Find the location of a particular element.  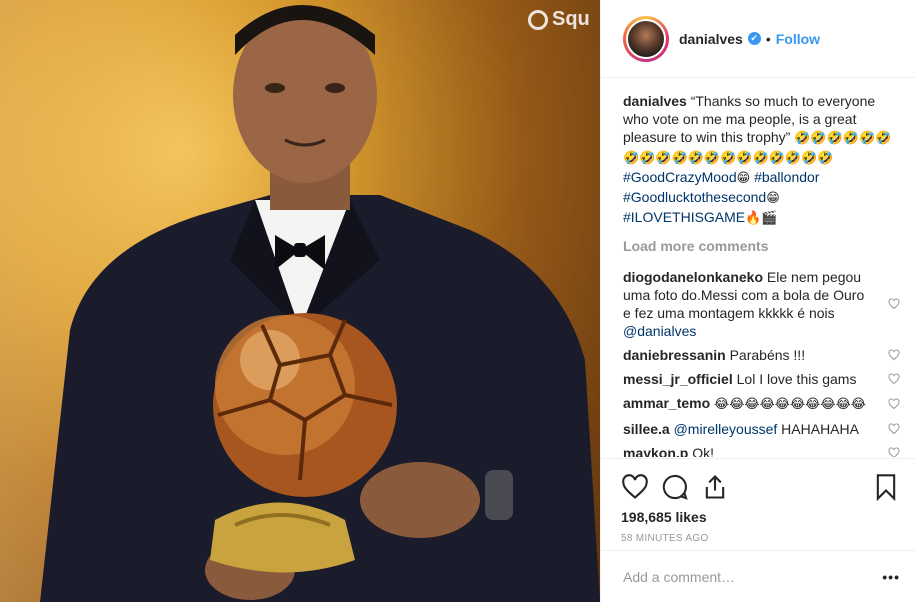

caption-emoji-3: 😁 is located at coordinates (773, 198).